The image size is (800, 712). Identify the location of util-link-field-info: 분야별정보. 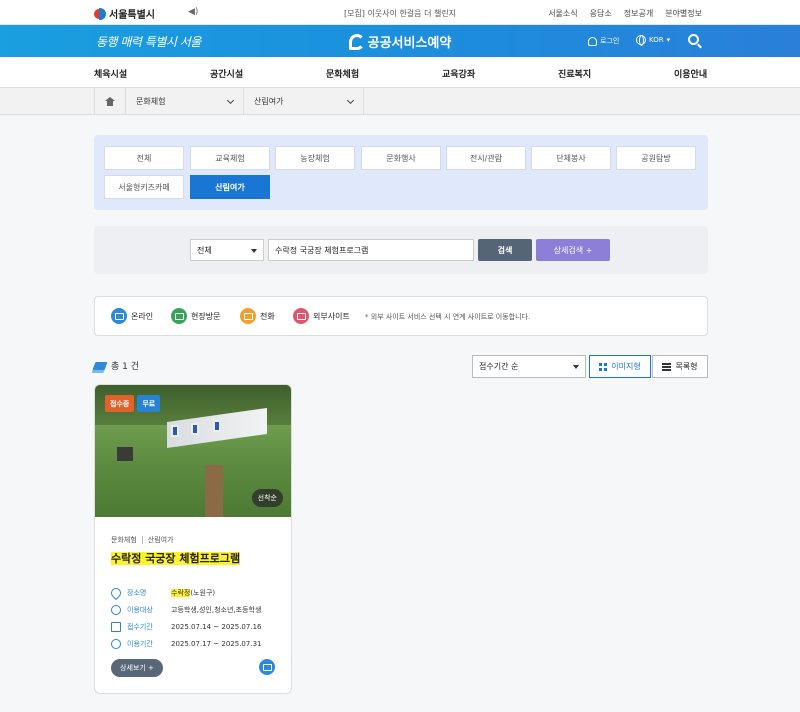
(683, 13).